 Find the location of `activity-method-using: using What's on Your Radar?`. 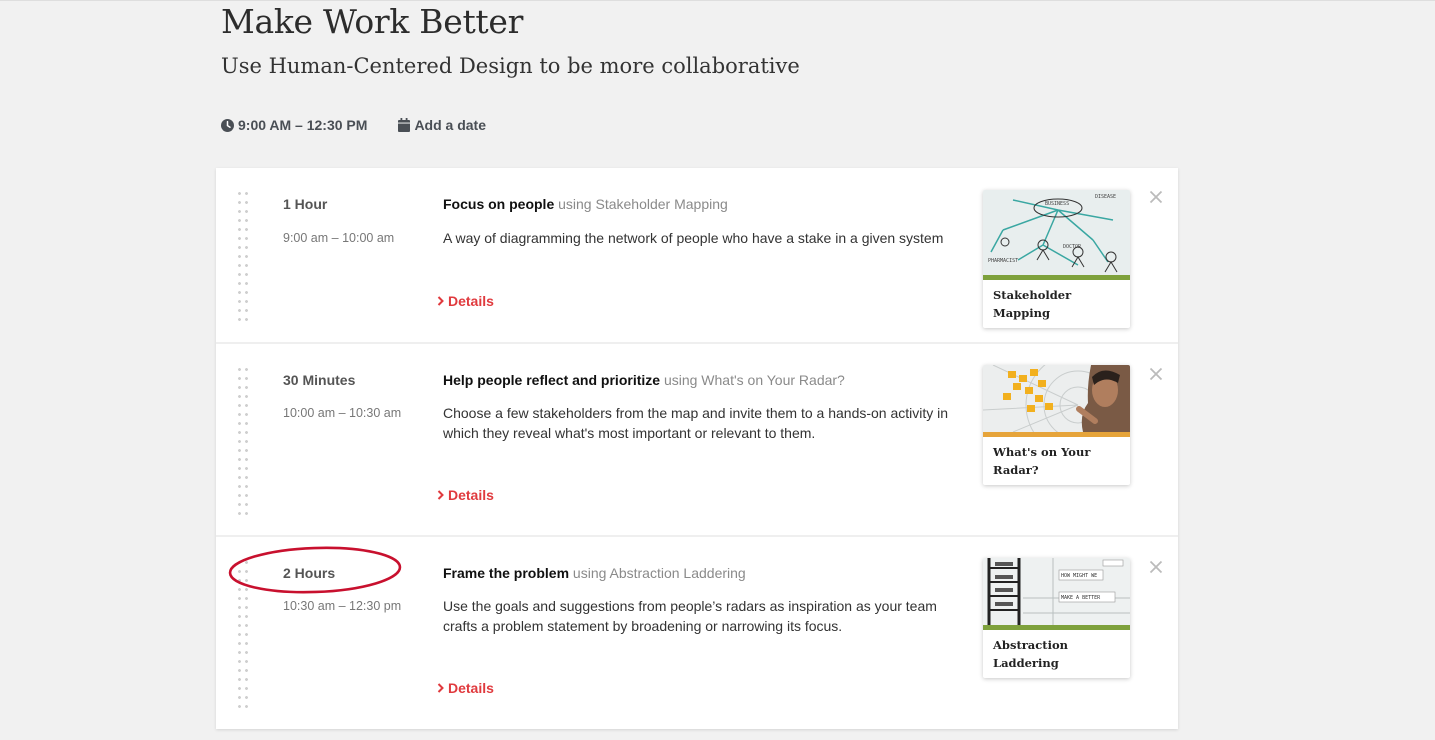

activity-method-using: using What's on Your Radar? is located at coordinates (754, 380).